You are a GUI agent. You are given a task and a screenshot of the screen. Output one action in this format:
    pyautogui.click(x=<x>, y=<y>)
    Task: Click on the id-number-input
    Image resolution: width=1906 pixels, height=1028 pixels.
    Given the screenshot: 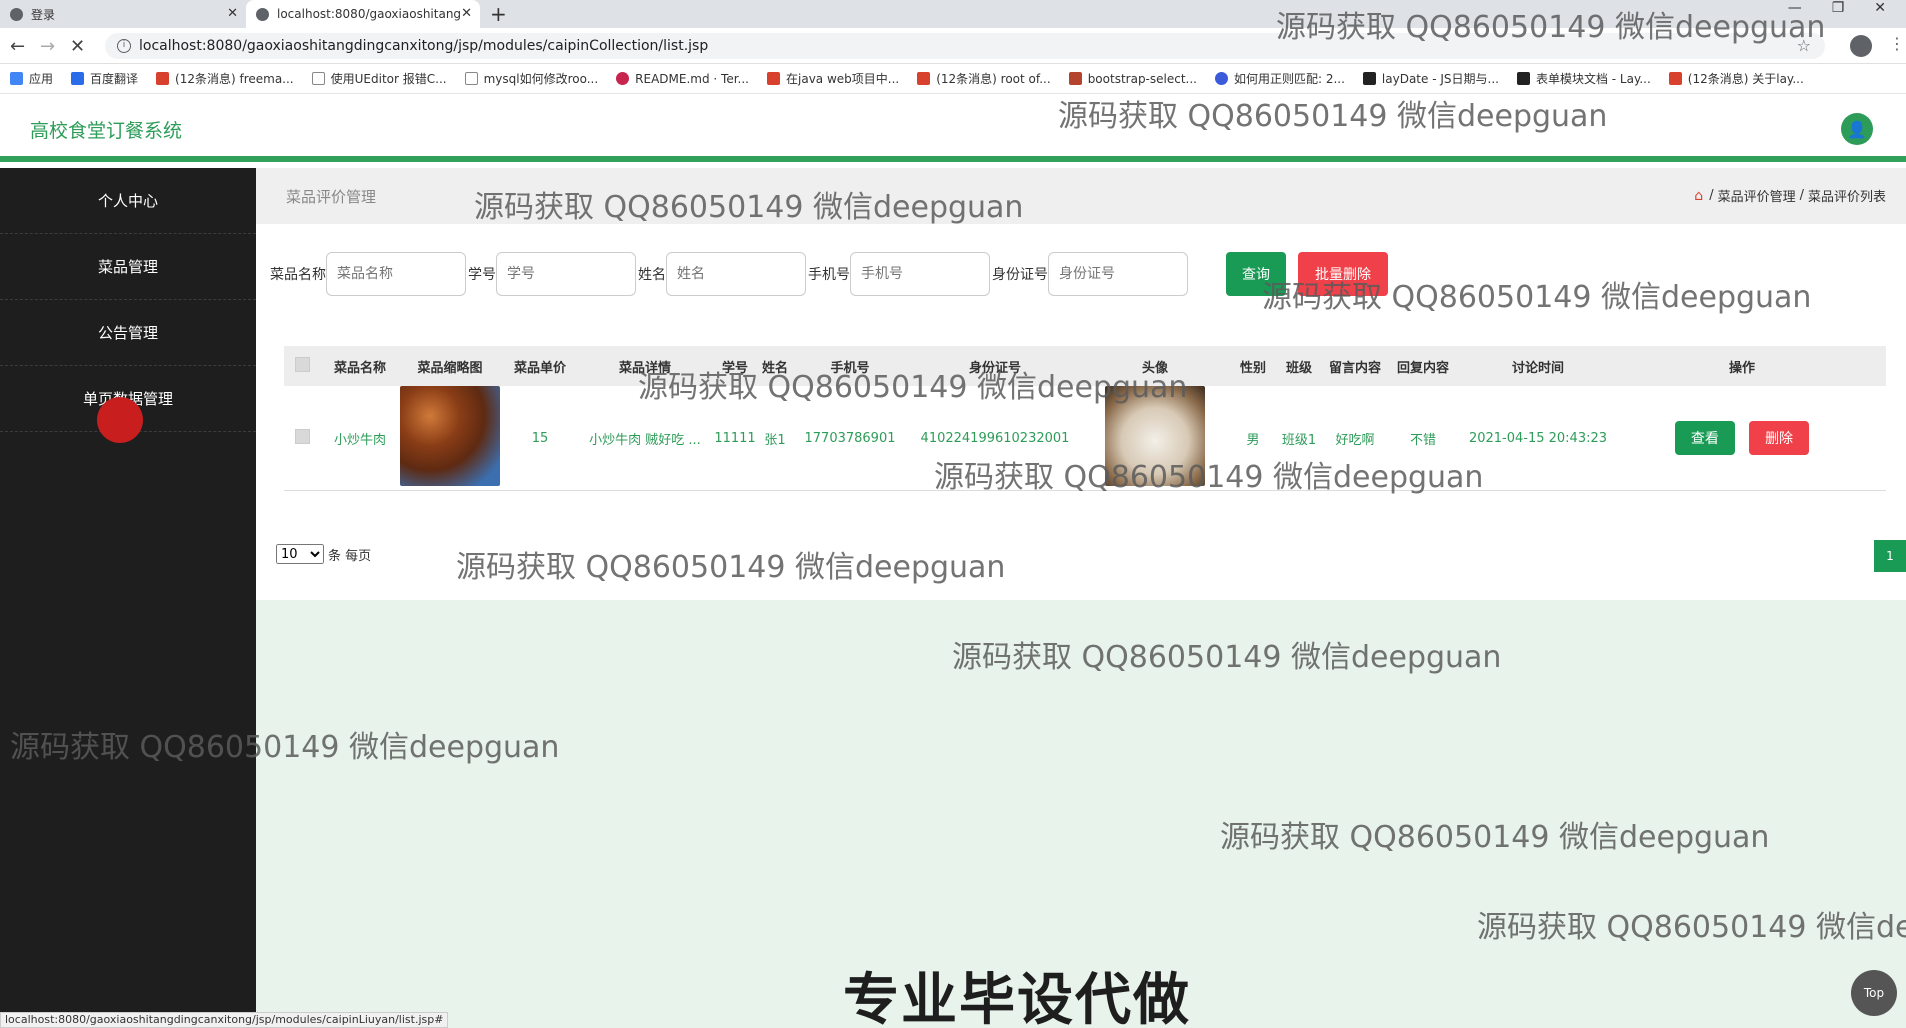 What is the action you would take?
    pyautogui.click(x=1118, y=274)
    